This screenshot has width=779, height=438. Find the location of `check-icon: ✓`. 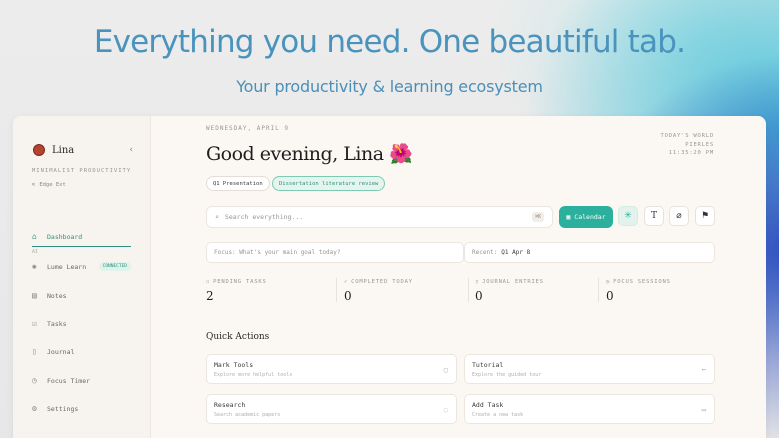

check-icon: ✓ is located at coordinates (346, 282).